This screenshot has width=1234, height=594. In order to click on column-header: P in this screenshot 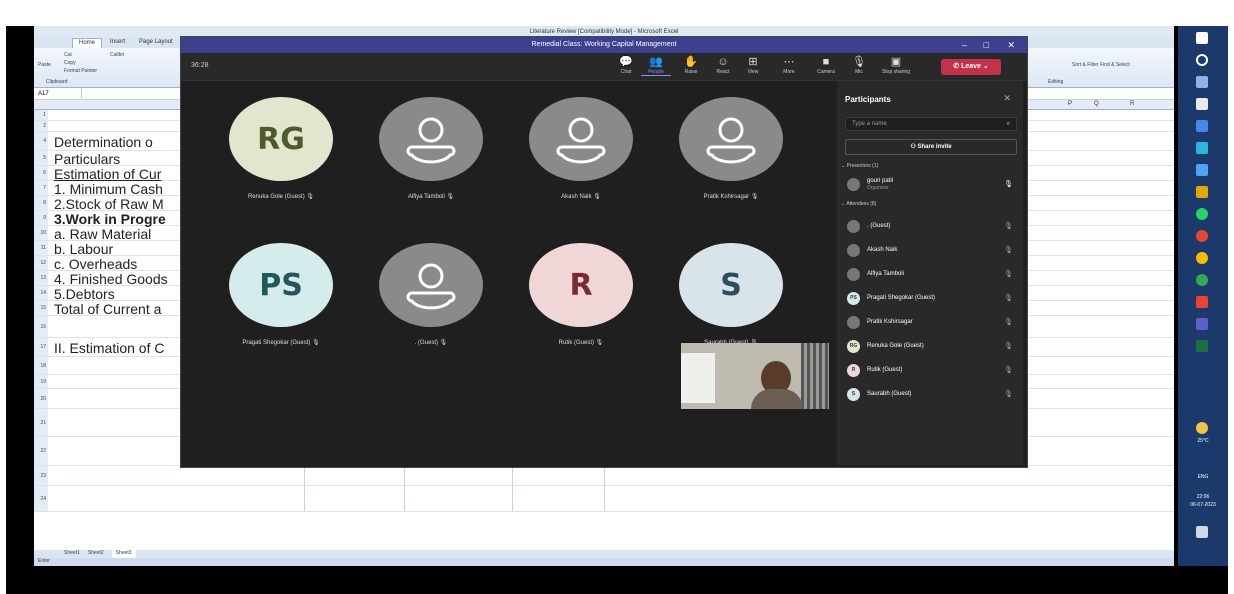, I will do `click(1070, 104)`.